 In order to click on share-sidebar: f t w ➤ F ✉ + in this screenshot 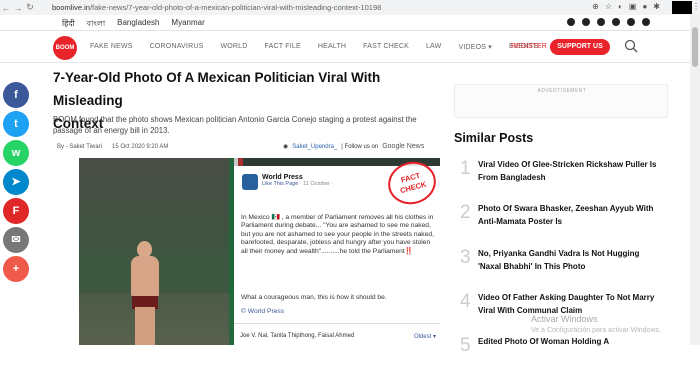, I will do `click(15, 183)`.